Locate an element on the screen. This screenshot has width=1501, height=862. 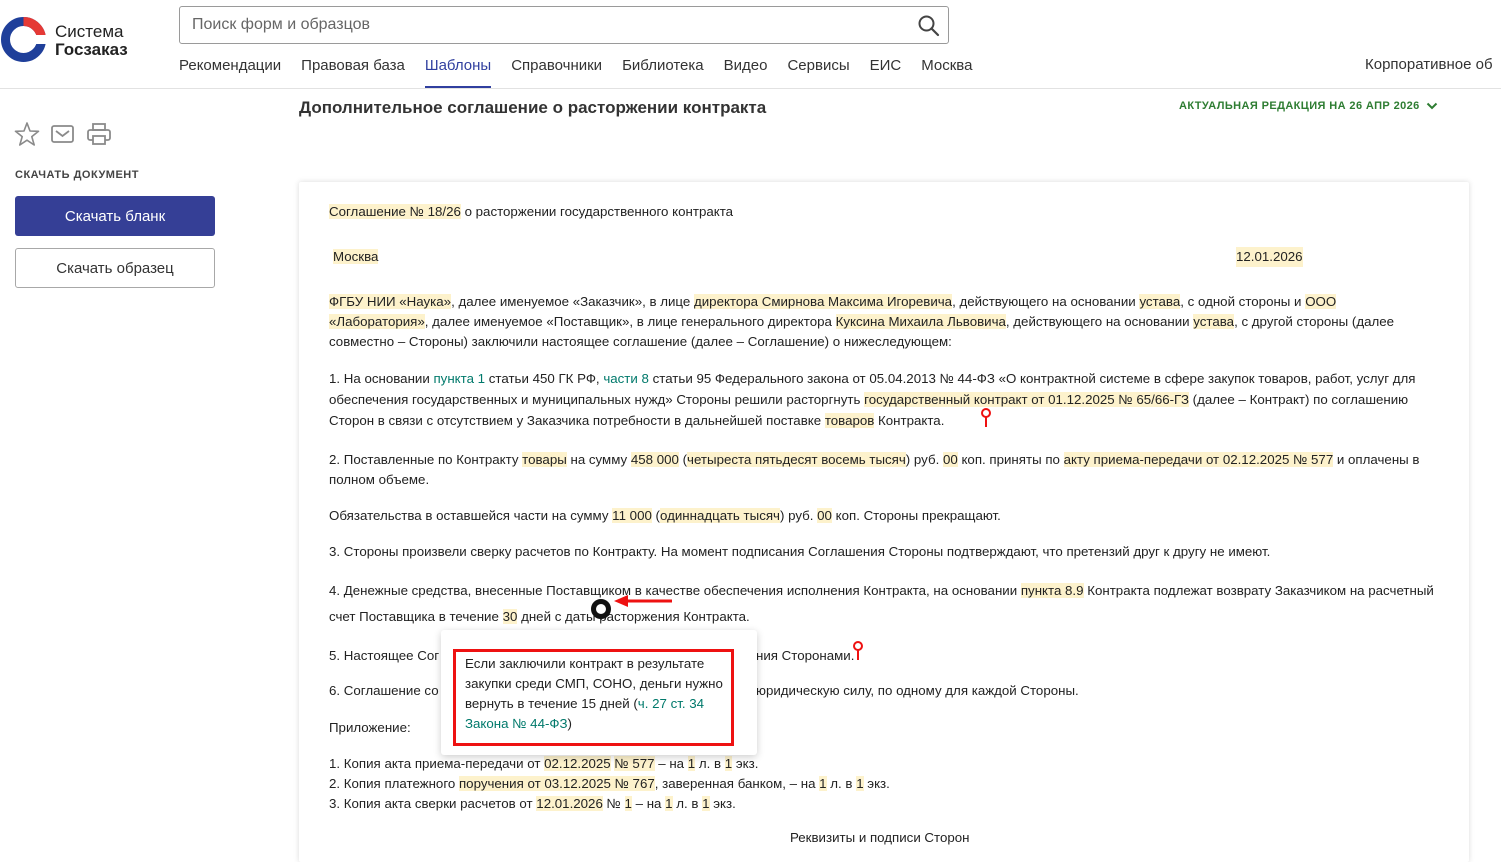
supplier-basis: устава is located at coordinates (1214, 321).